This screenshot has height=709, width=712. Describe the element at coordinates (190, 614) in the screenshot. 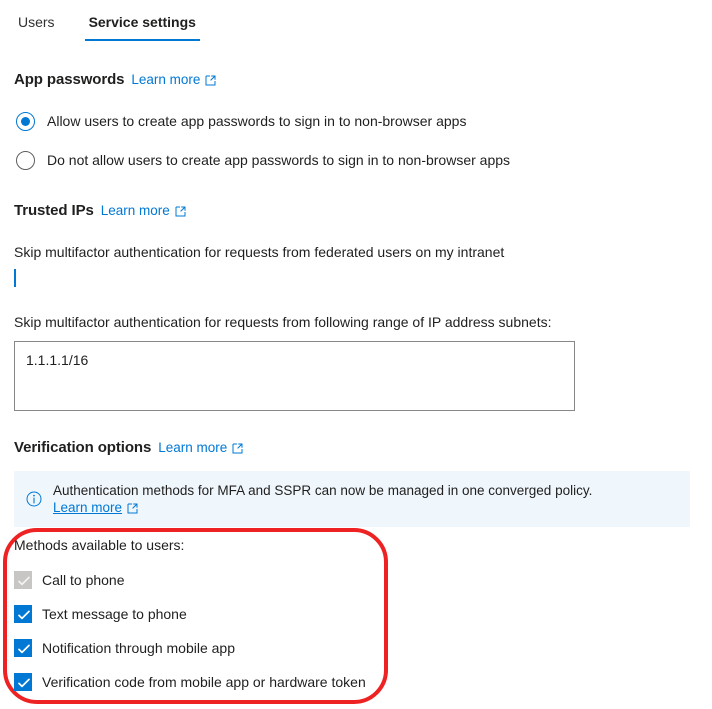

I see `method-row-text-message-to-phone: Text message to phone` at that location.